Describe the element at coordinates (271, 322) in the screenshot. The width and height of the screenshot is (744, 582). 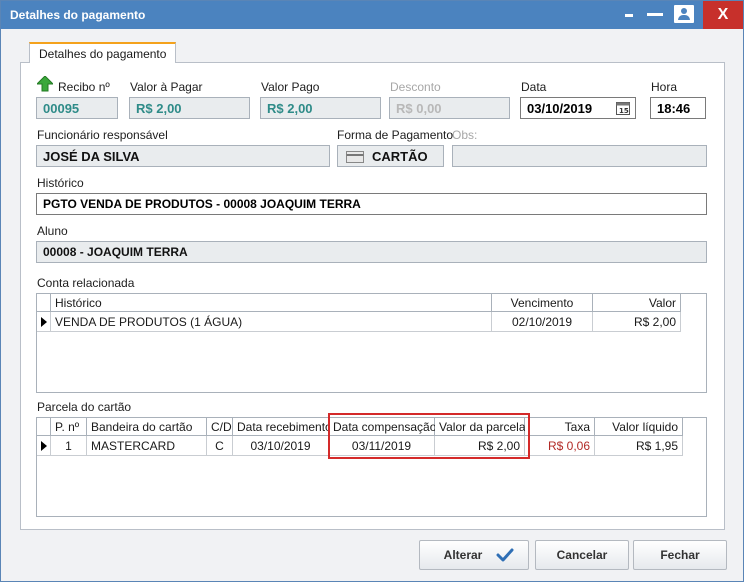
I see `conta-cell-historico: VENDA DE PRODUTOS (1 ÁGUA)` at that location.